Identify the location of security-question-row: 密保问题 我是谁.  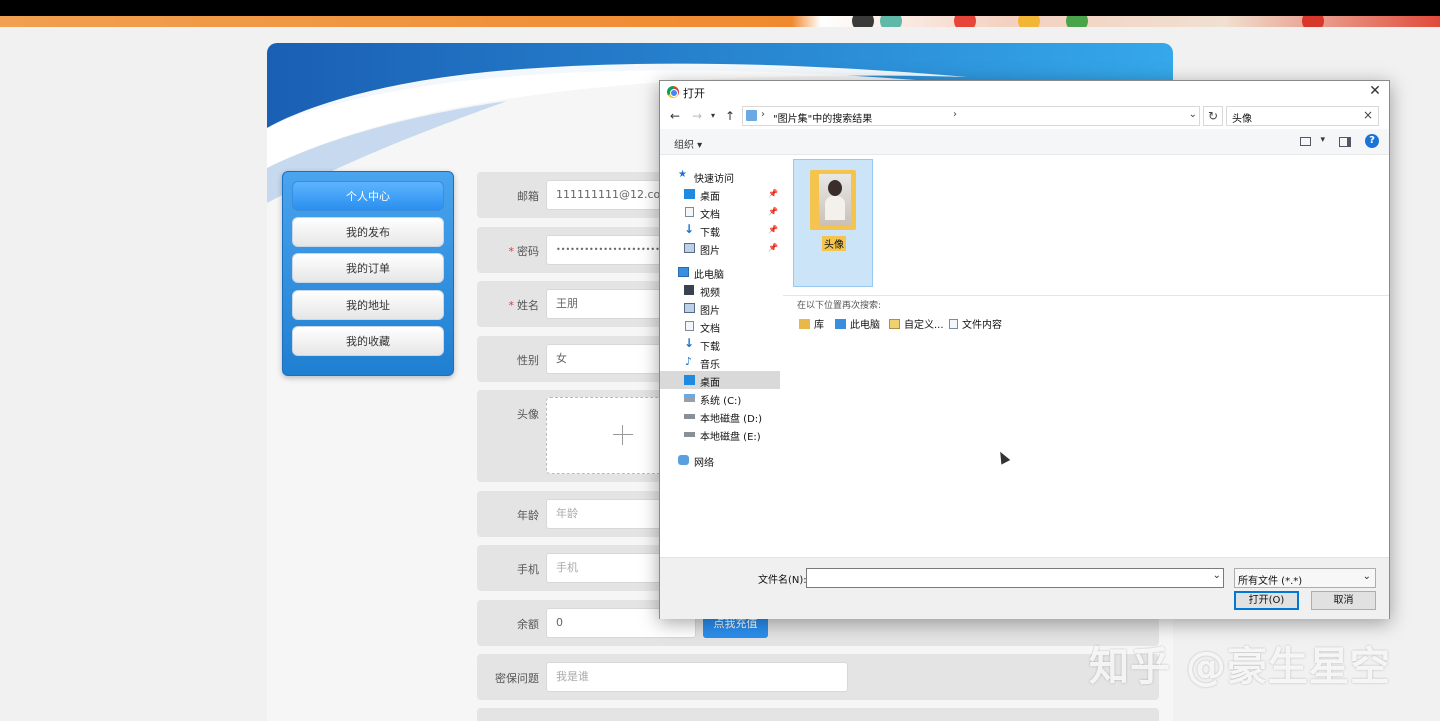
(818, 677).